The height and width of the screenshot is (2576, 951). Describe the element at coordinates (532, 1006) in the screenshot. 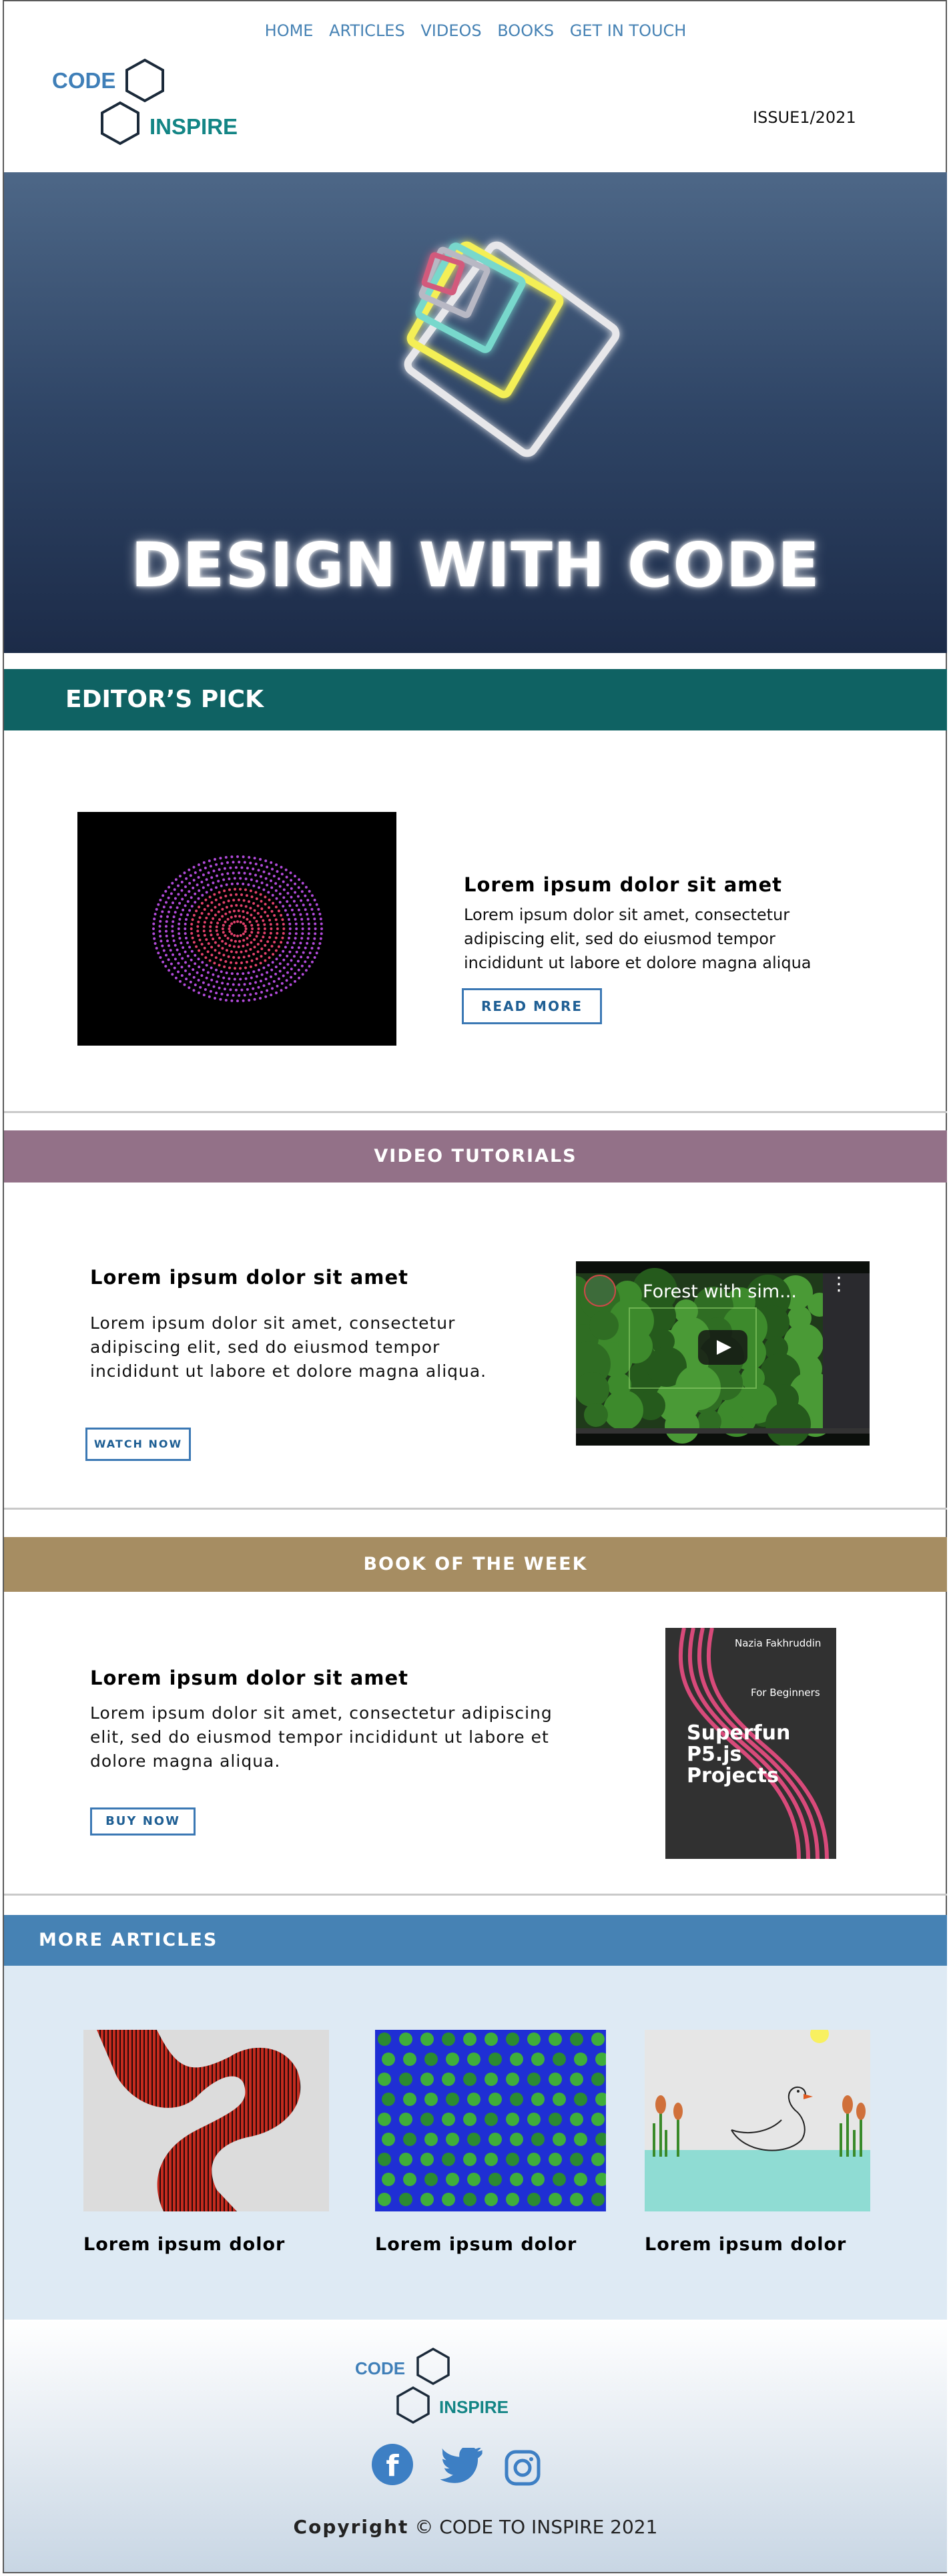

I see `read-more-button: READ MORE` at that location.